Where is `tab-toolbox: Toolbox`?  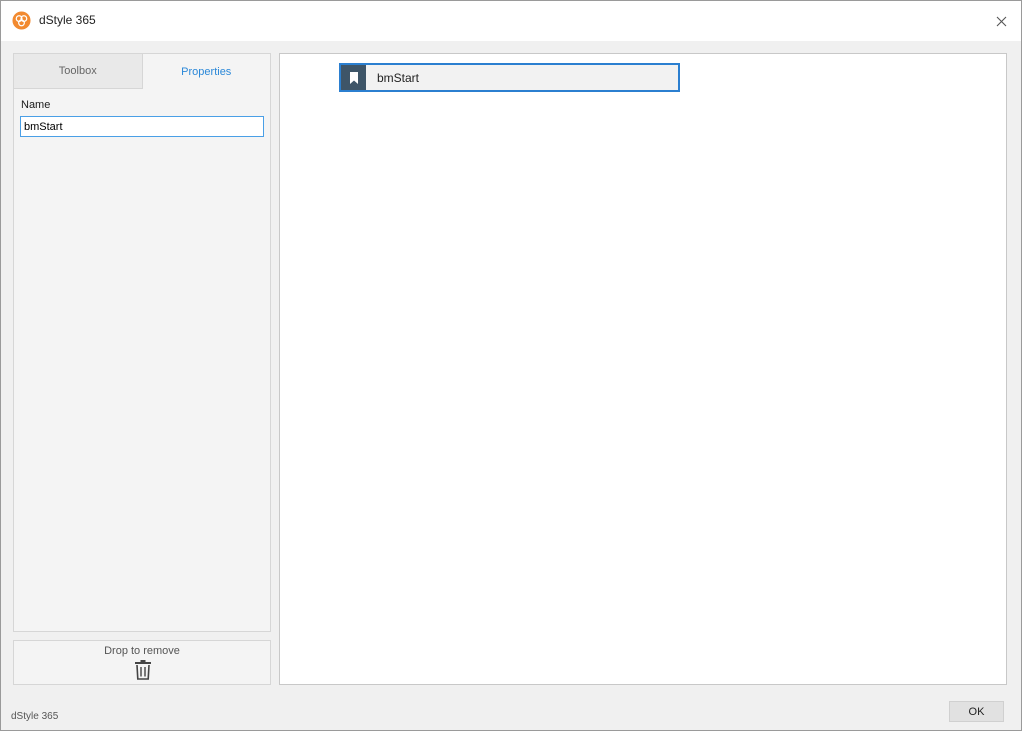
tab-toolbox: Toolbox is located at coordinates (78, 71).